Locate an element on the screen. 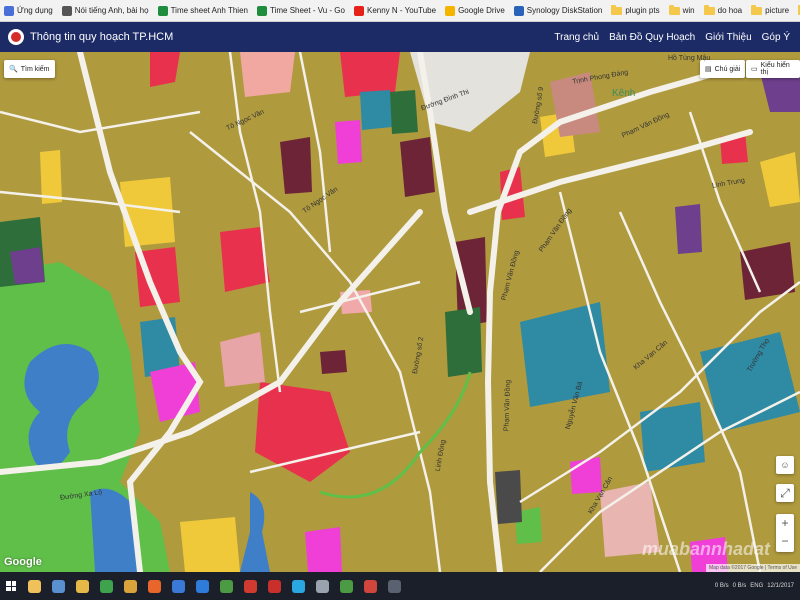 This screenshot has width=800, height=600. bookmark-label: plugin pts is located at coordinates (642, 10).